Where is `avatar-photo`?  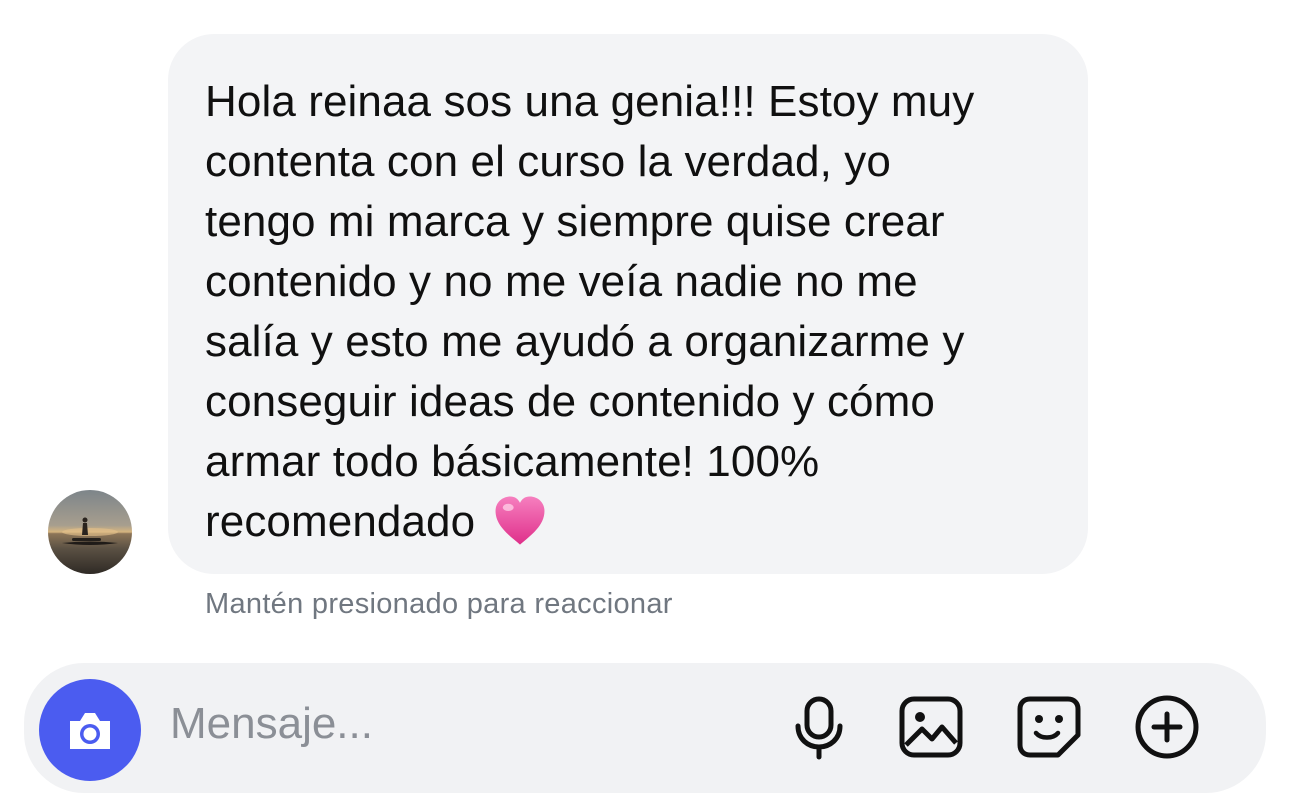
avatar-photo is located at coordinates (90, 531).